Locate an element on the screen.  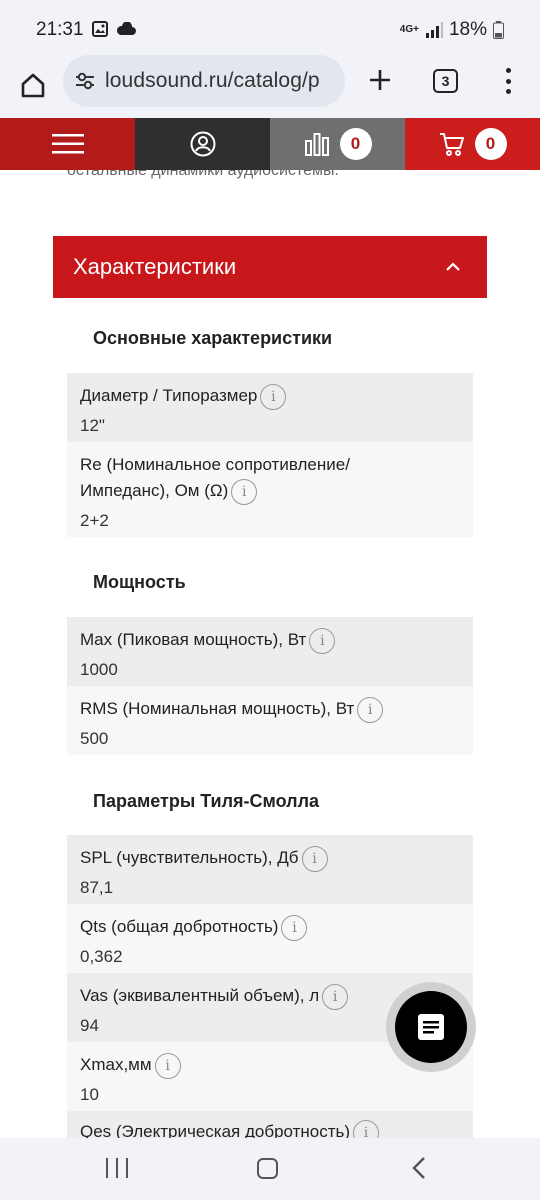
cart-count-badge: 0 is located at coordinates (490, 144).